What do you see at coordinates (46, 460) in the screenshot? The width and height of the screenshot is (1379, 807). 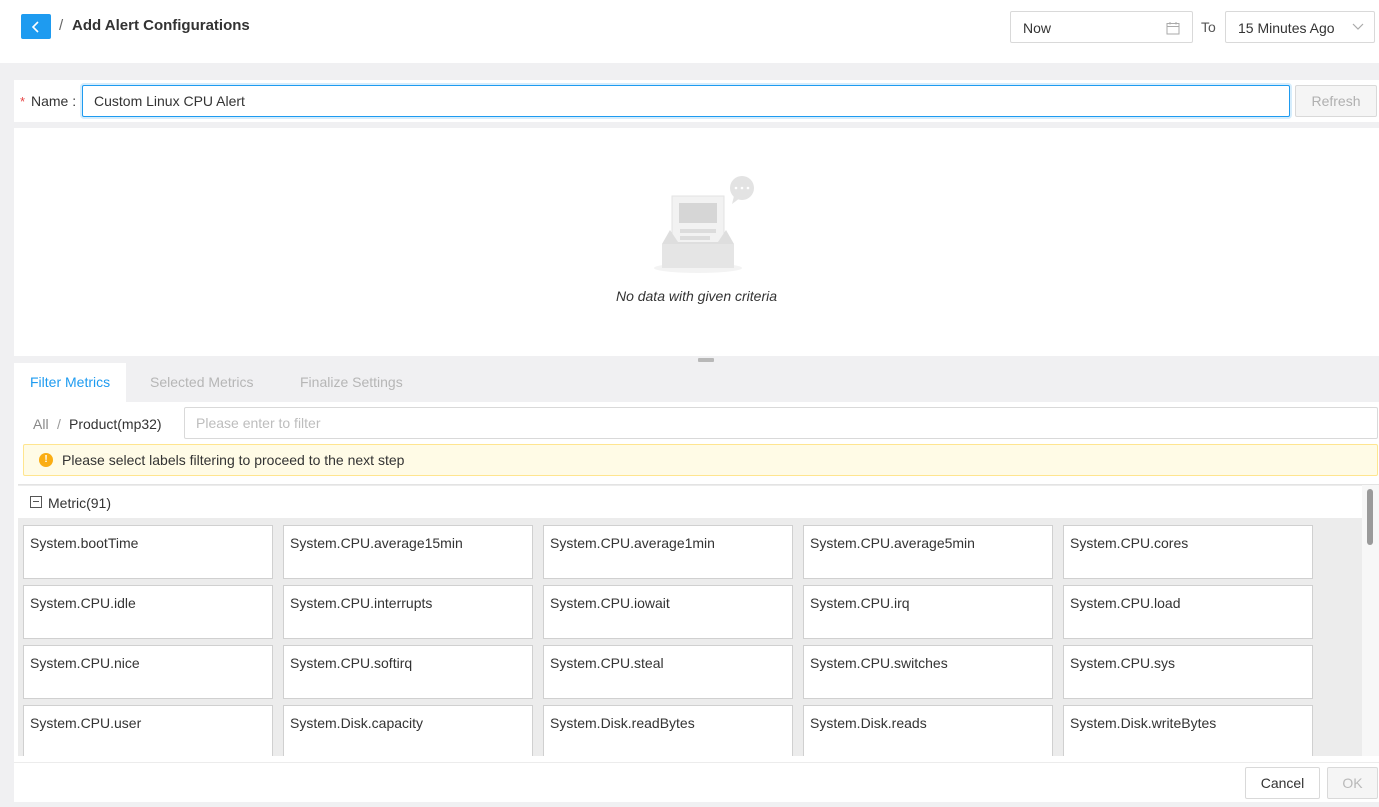 I see `exclamation-circle-icon: !` at bounding box center [46, 460].